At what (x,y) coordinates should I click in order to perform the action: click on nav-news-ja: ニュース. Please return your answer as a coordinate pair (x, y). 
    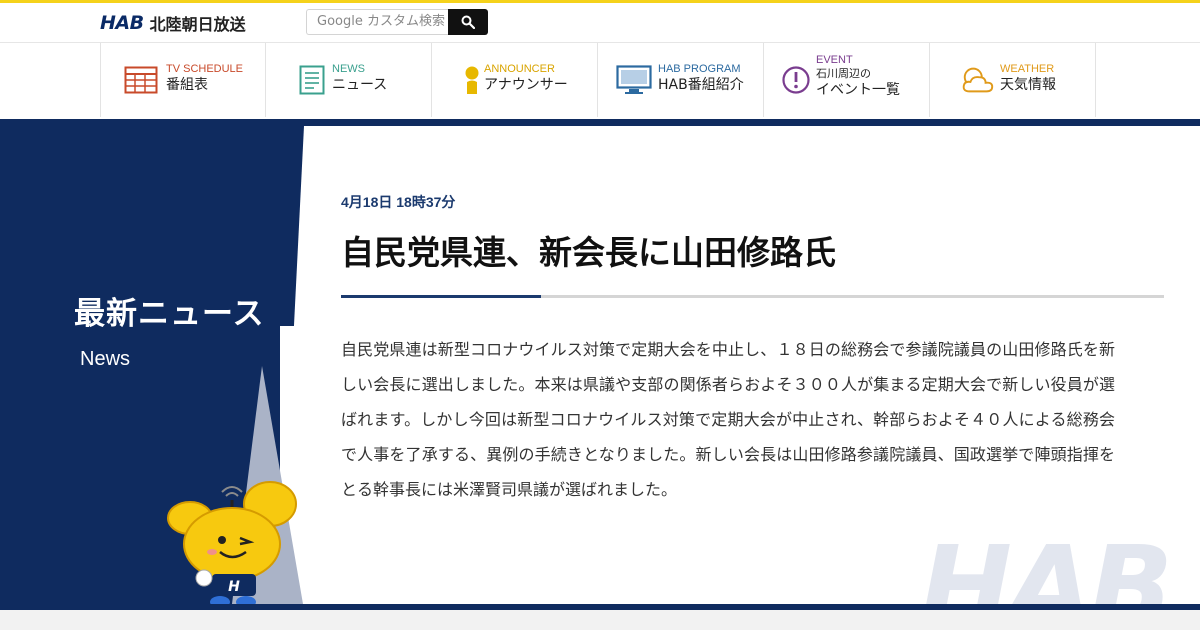
    Looking at the image, I should click on (360, 85).